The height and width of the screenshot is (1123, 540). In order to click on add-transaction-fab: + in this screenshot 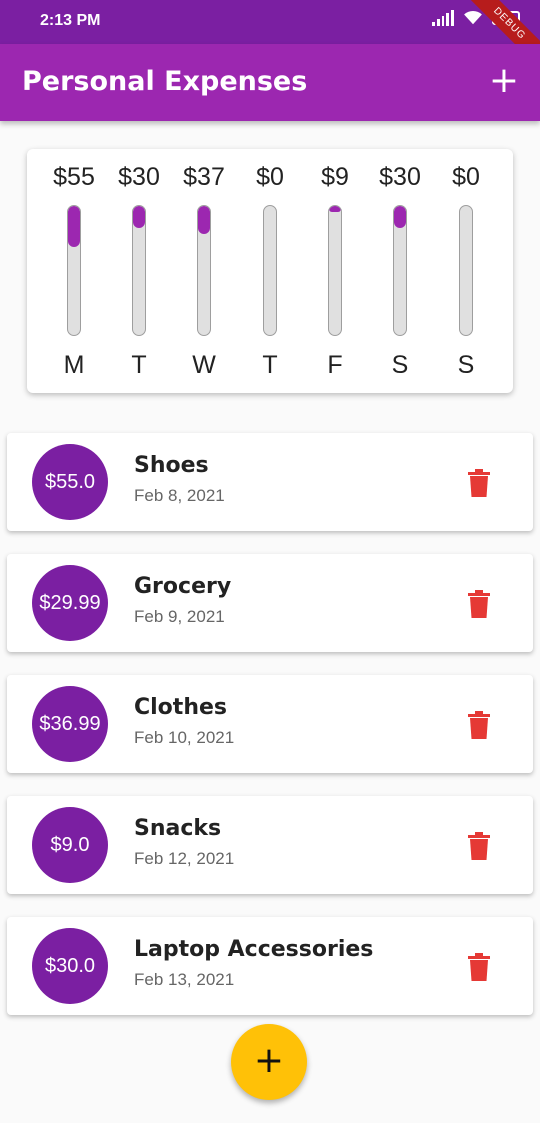, I will do `click(269, 1062)`.